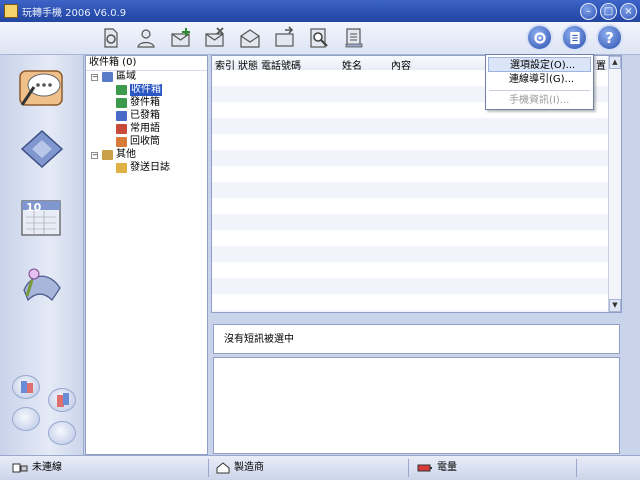 This screenshot has width=640, height=480. Describe the element at coordinates (150, 167) in the screenshot. I see `send-log-label: 發送日誌` at that location.